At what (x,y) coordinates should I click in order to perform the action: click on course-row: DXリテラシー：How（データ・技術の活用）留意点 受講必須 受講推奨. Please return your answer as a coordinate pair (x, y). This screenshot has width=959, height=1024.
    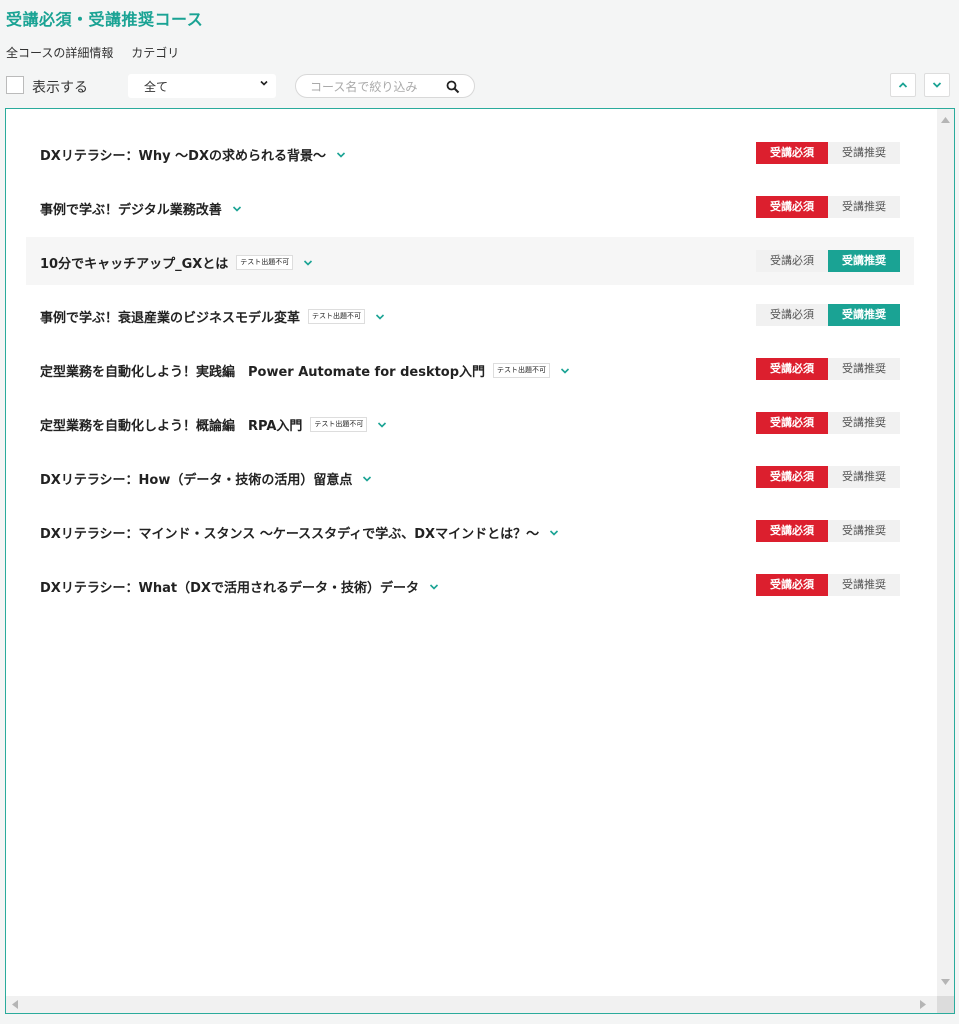
    Looking at the image, I should click on (470, 477).